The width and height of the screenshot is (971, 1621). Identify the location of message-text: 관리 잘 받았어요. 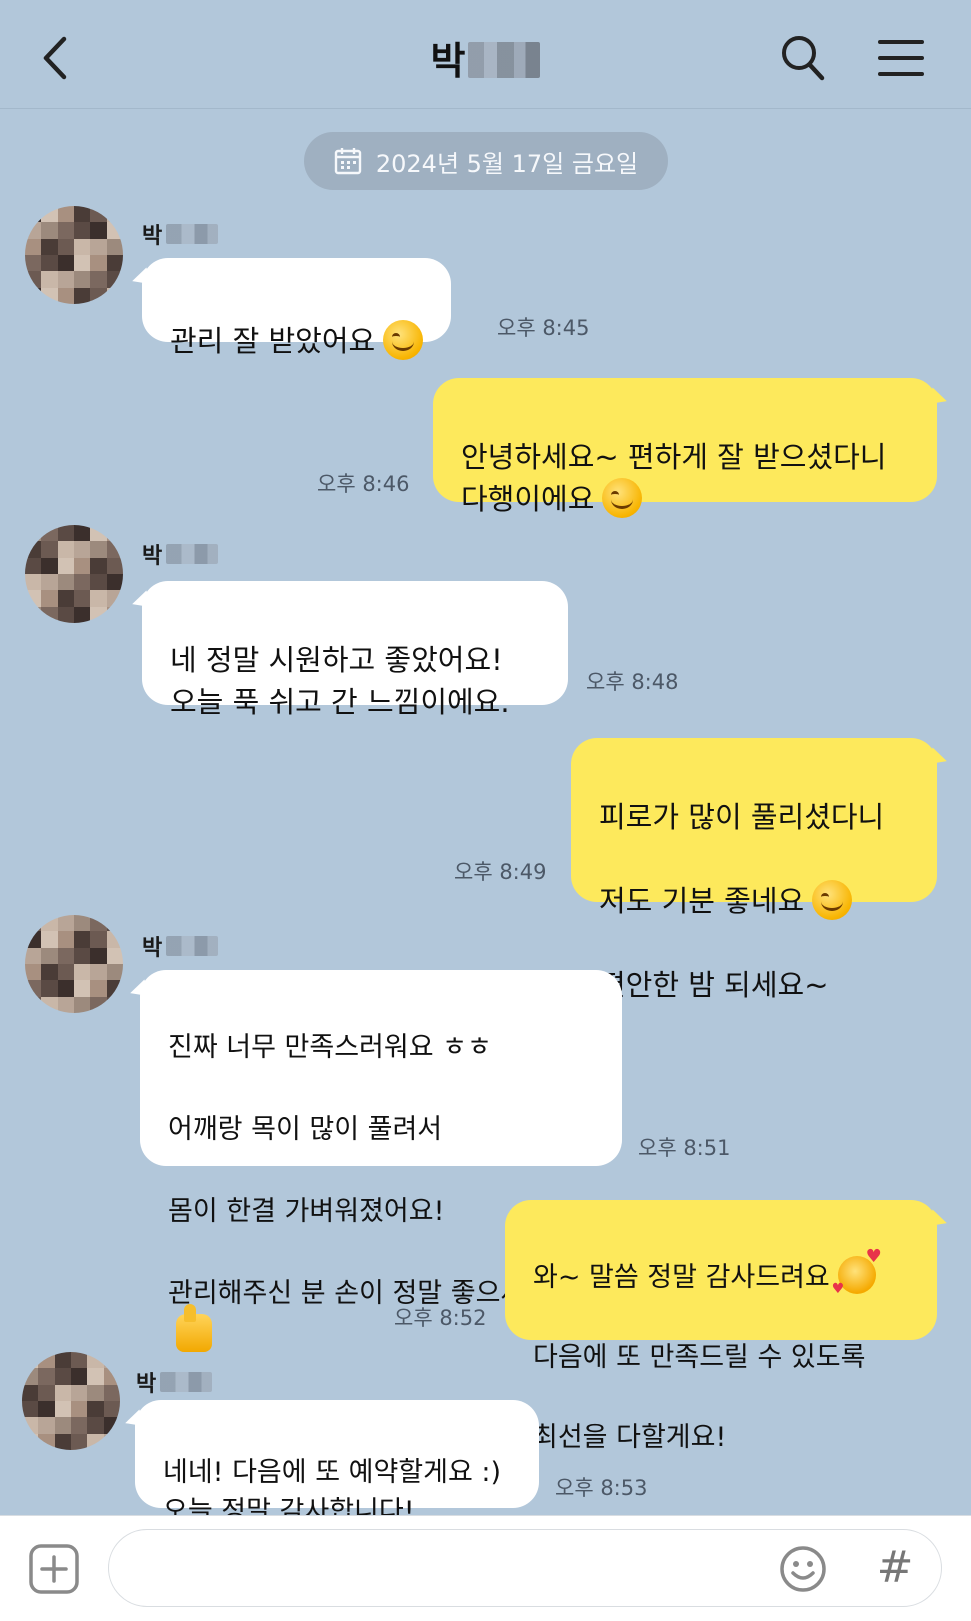
(273, 341).